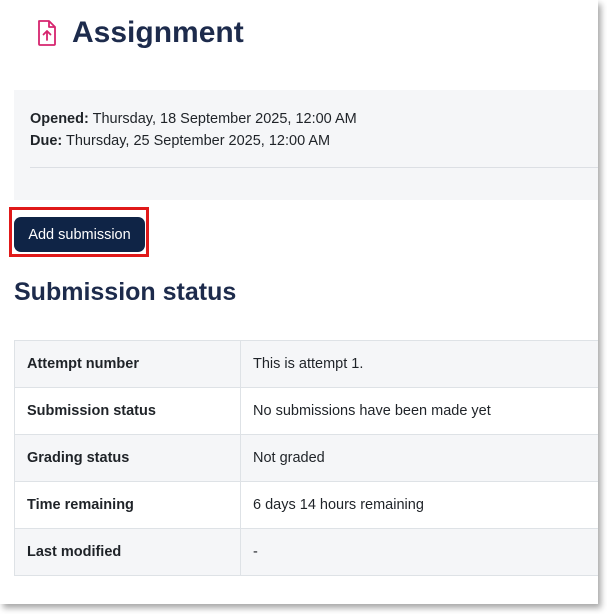 The height and width of the screenshot is (614, 607). I want to click on row-value: Not graded, so click(419, 458).